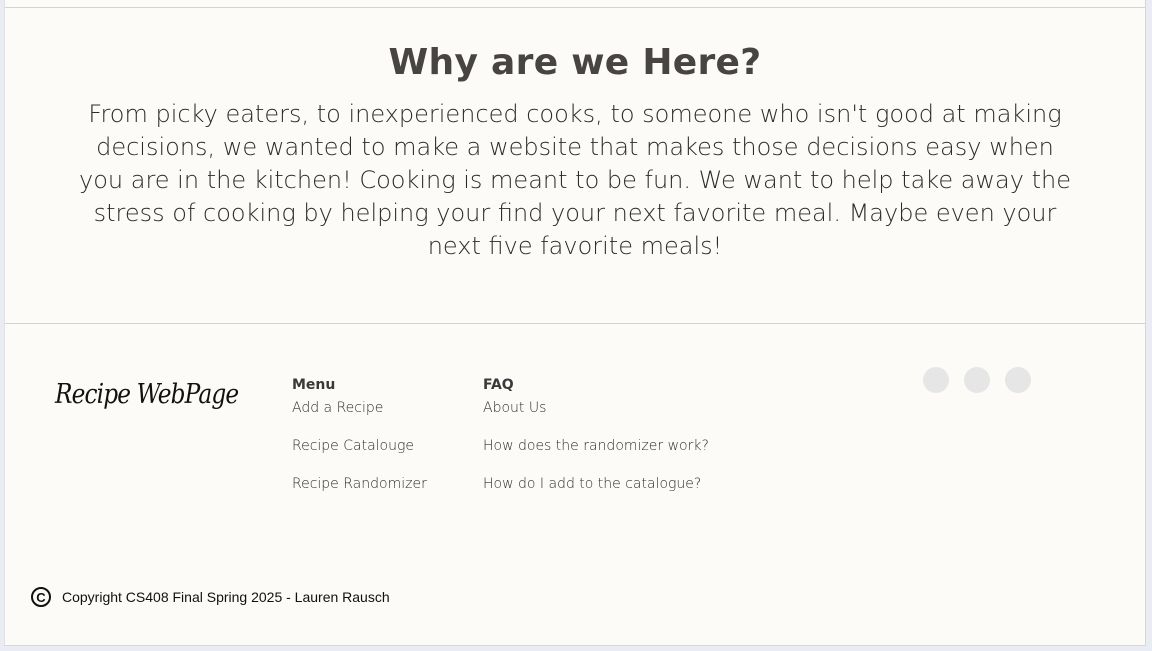 The height and width of the screenshot is (651, 1152). Describe the element at coordinates (575, 7) in the screenshot. I see `top-divider` at that location.